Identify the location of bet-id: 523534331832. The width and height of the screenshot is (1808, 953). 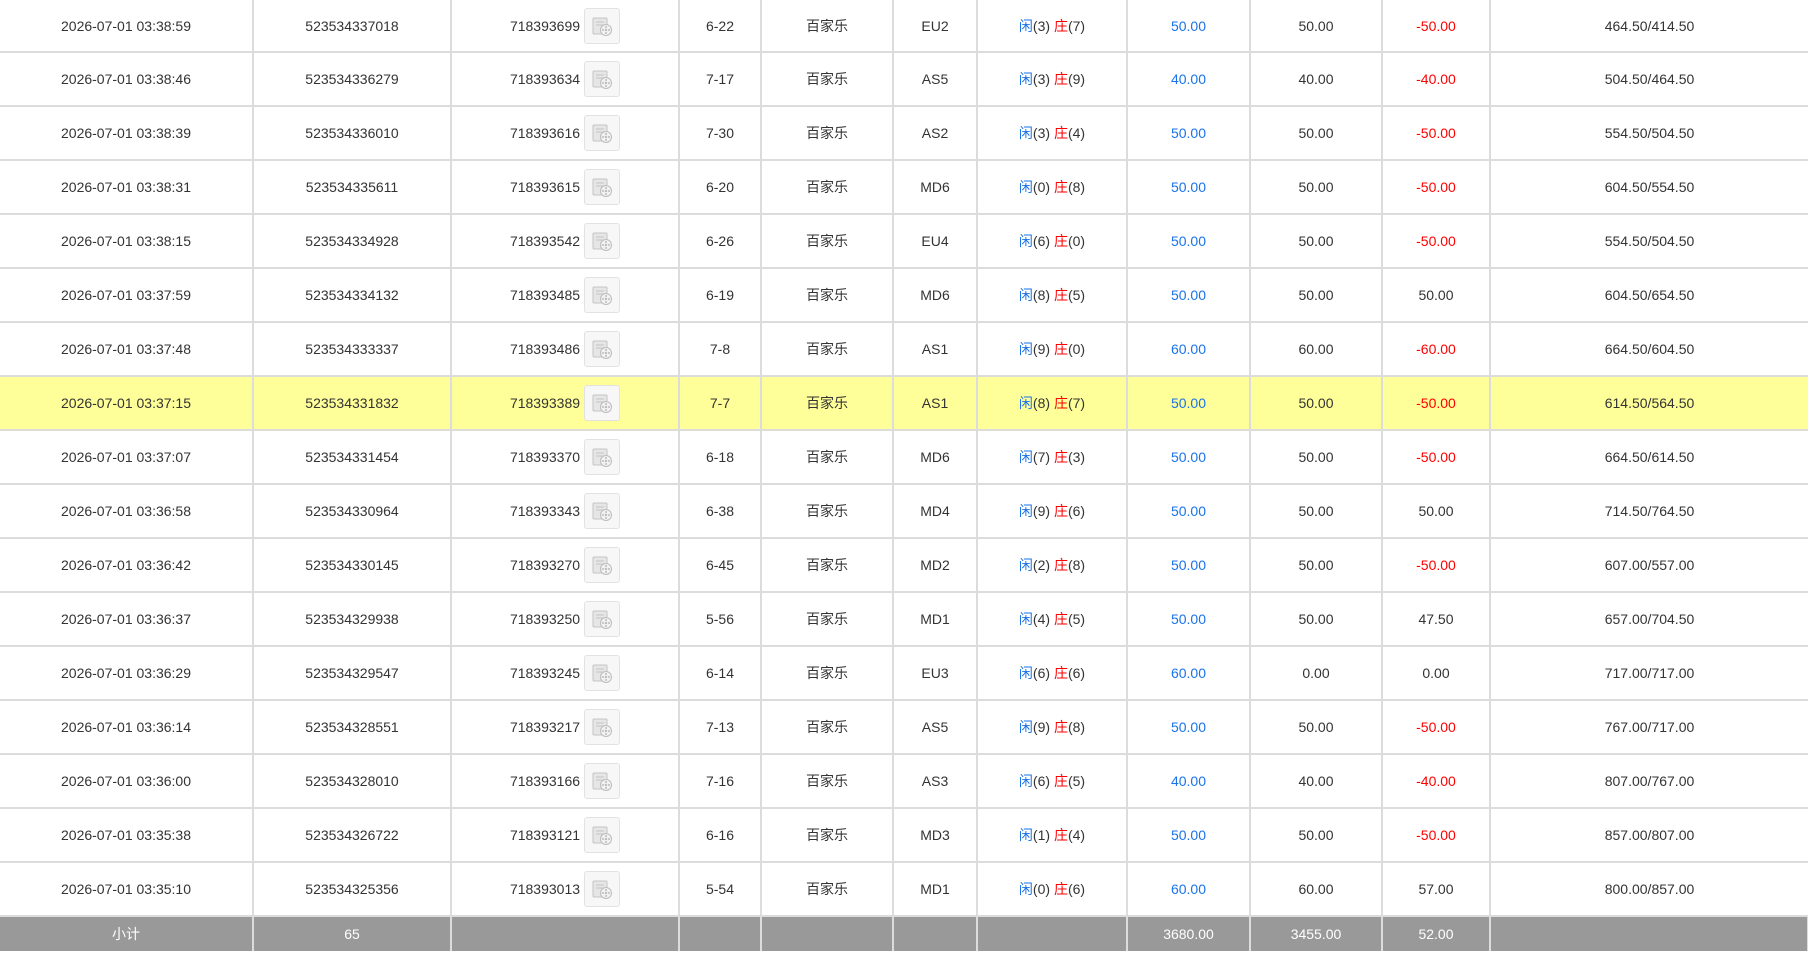
(352, 403).